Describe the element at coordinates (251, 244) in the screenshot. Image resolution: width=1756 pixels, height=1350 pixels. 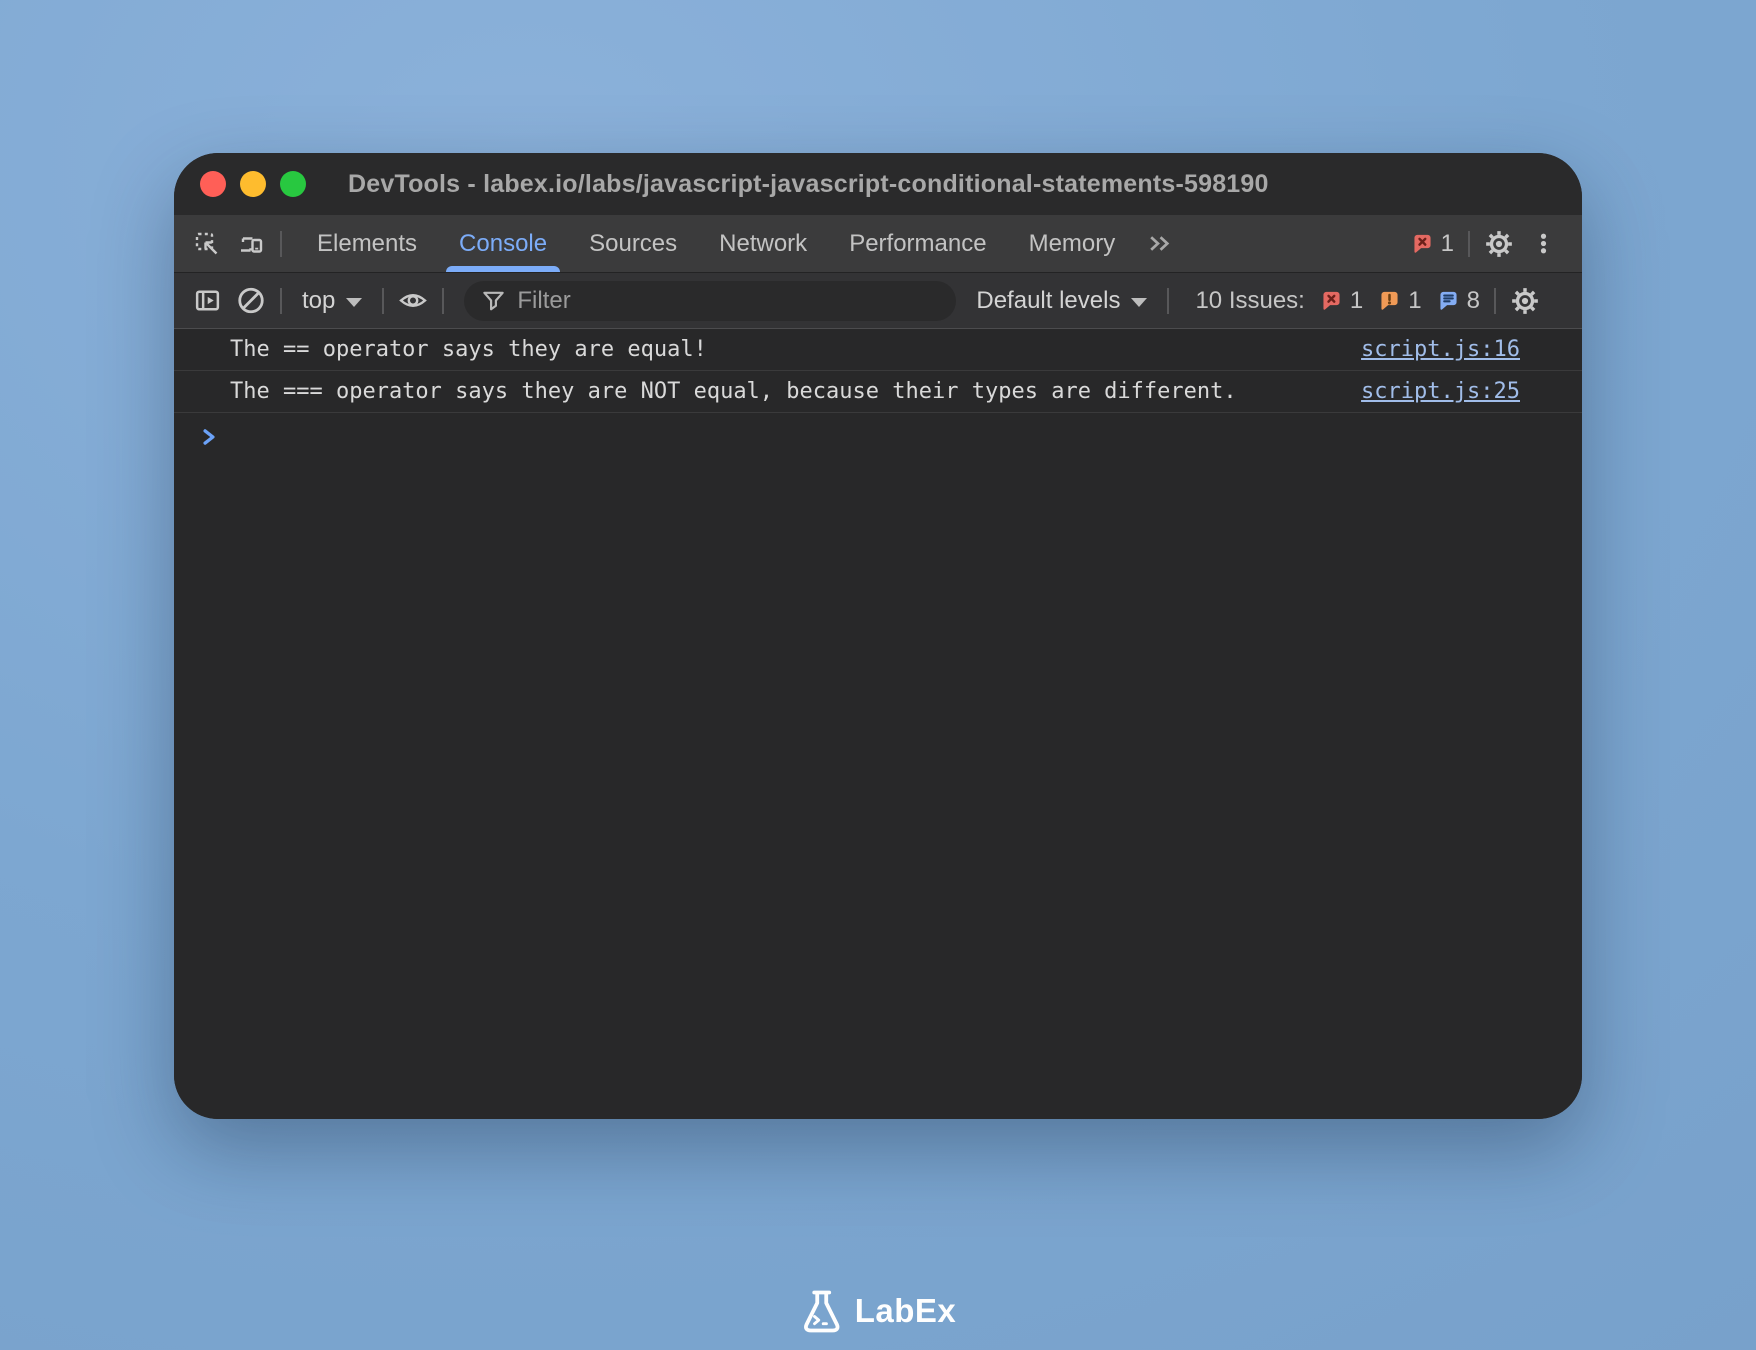
I see `device-toolbar-icon` at that location.